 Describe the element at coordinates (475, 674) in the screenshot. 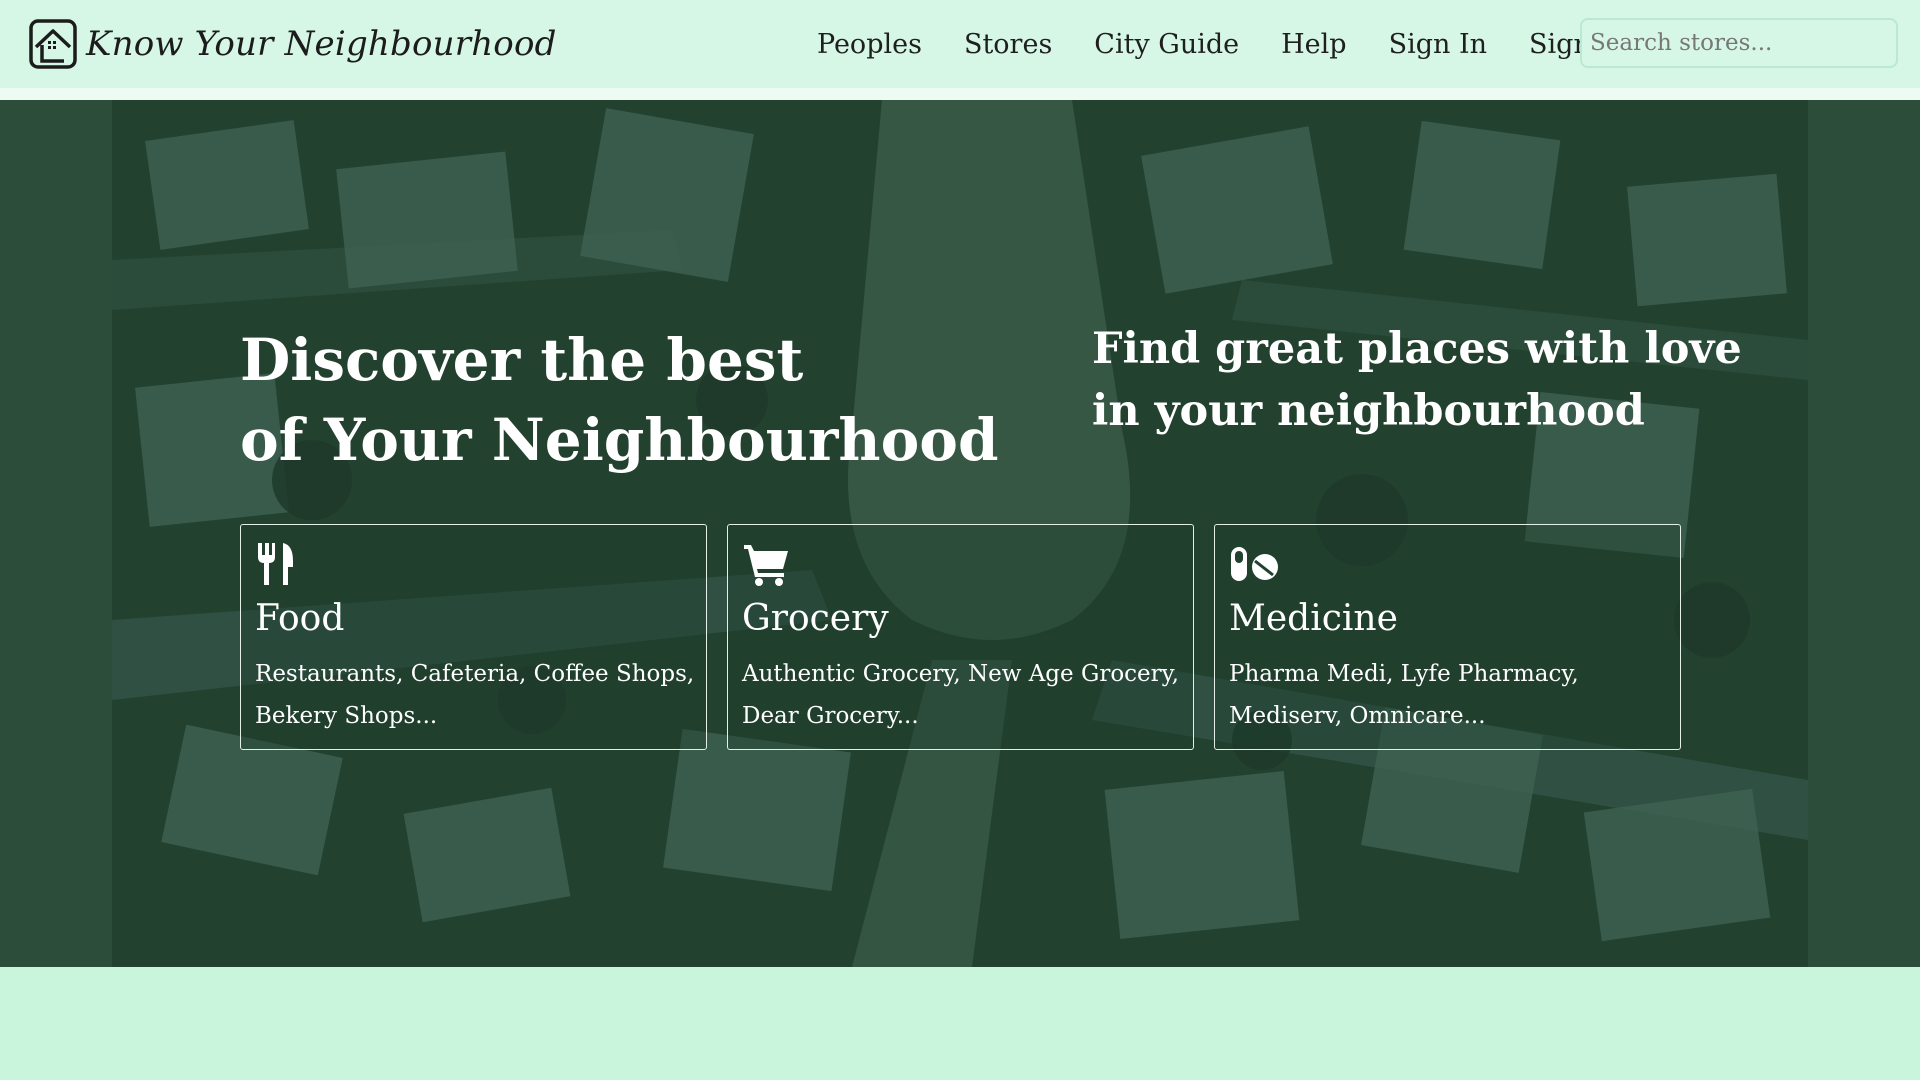

I see `card-desc-line-1: Restaurants, Cafeteria, Coffee Shops,` at that location.